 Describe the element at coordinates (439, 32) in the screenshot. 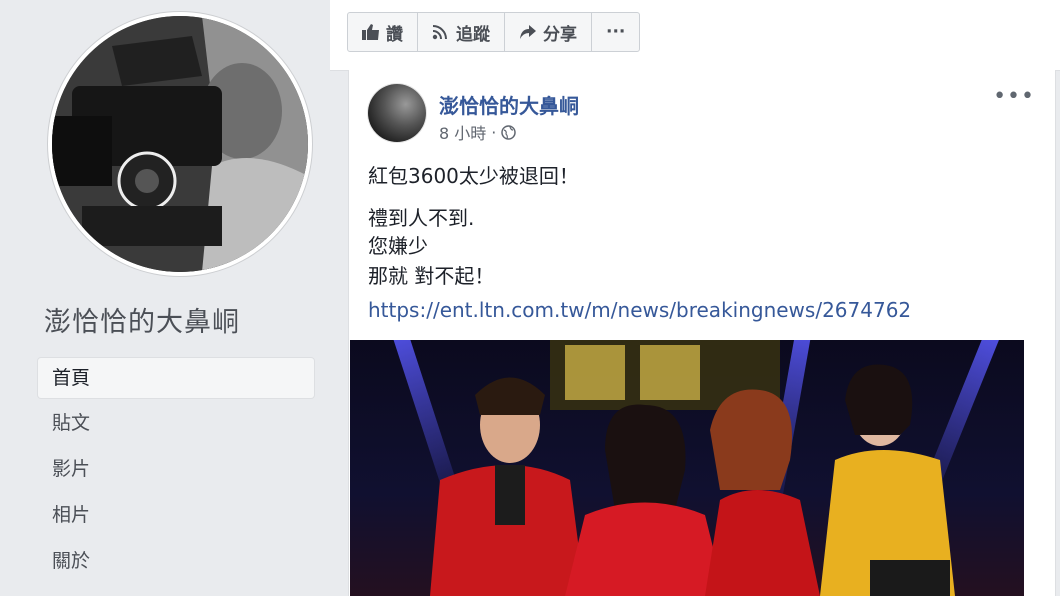

I see `rss-icon` at that location.